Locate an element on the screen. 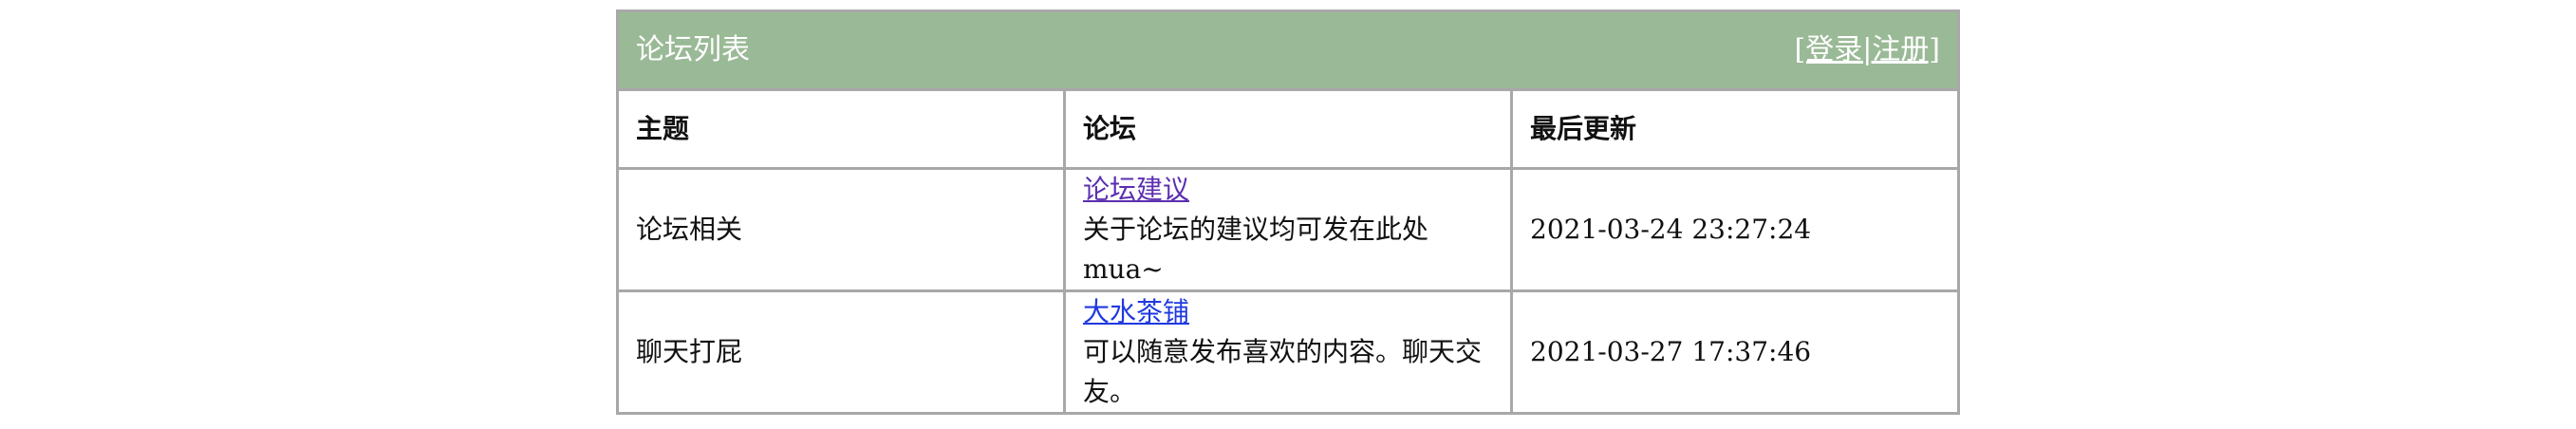  title-wrap: 论坛列表 [登录|注册] is located at coordinates (1288, 50).